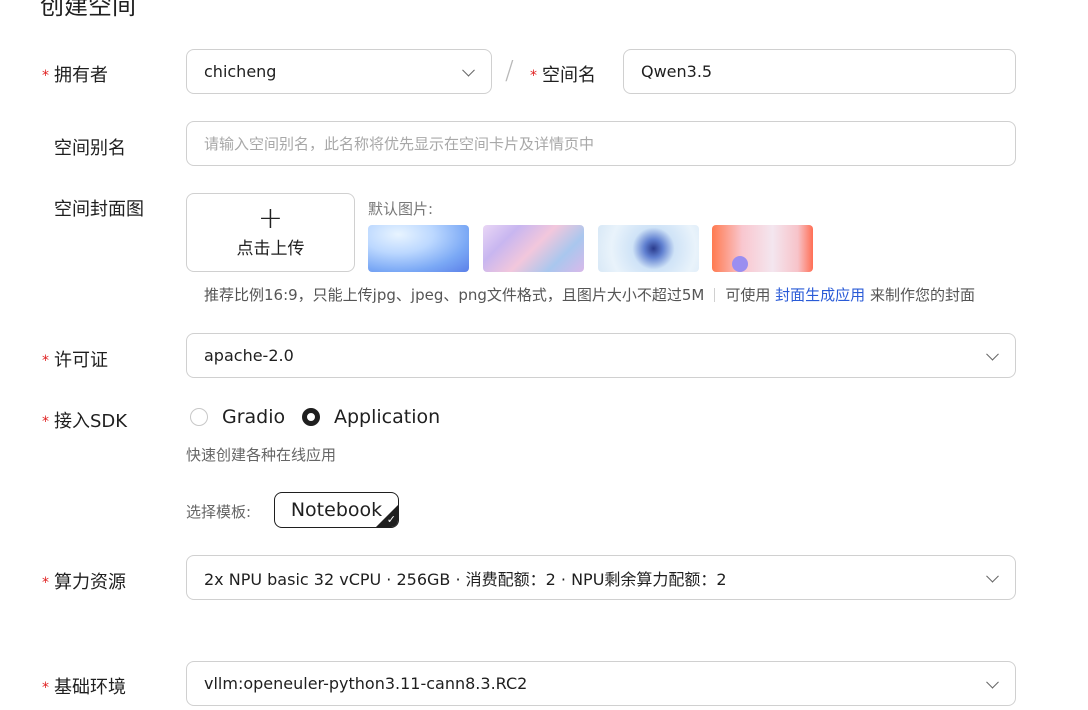 The height and width of the screenshot is (710, 1088). I want to click on owner-value: chicheng, so click(240, 71).